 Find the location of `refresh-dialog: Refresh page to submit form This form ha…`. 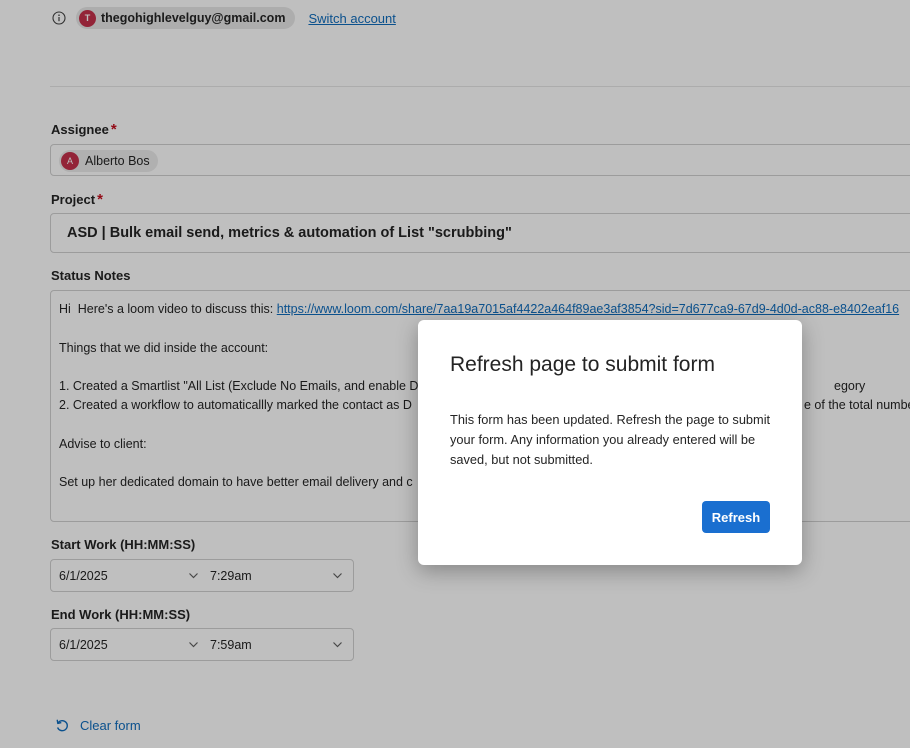

refresh-dialog: Refresh page to submit form This form ha… is located at coordinates (610, 442).